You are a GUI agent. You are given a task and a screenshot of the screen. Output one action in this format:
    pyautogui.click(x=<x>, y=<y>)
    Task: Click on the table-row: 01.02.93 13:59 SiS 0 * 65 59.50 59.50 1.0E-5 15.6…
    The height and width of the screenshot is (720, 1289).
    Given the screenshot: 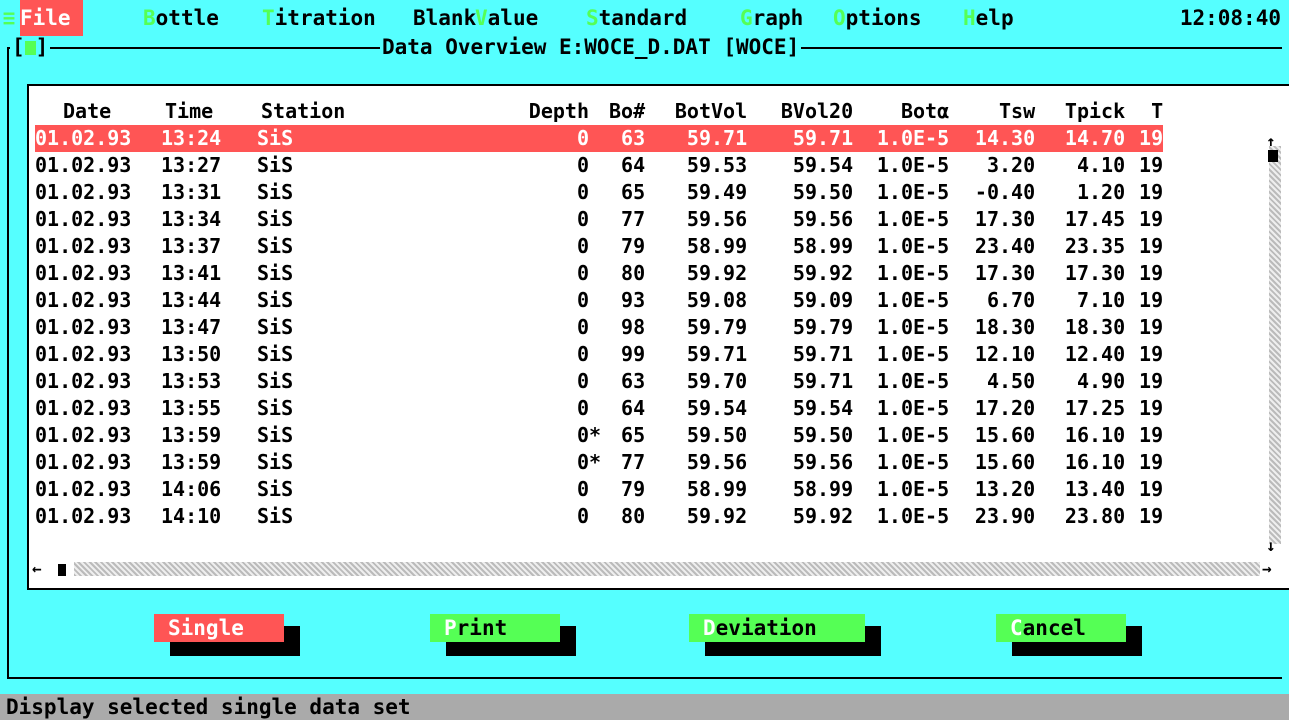 What is the action you would take?
    pyautogui.click(x=599, y=435)
    